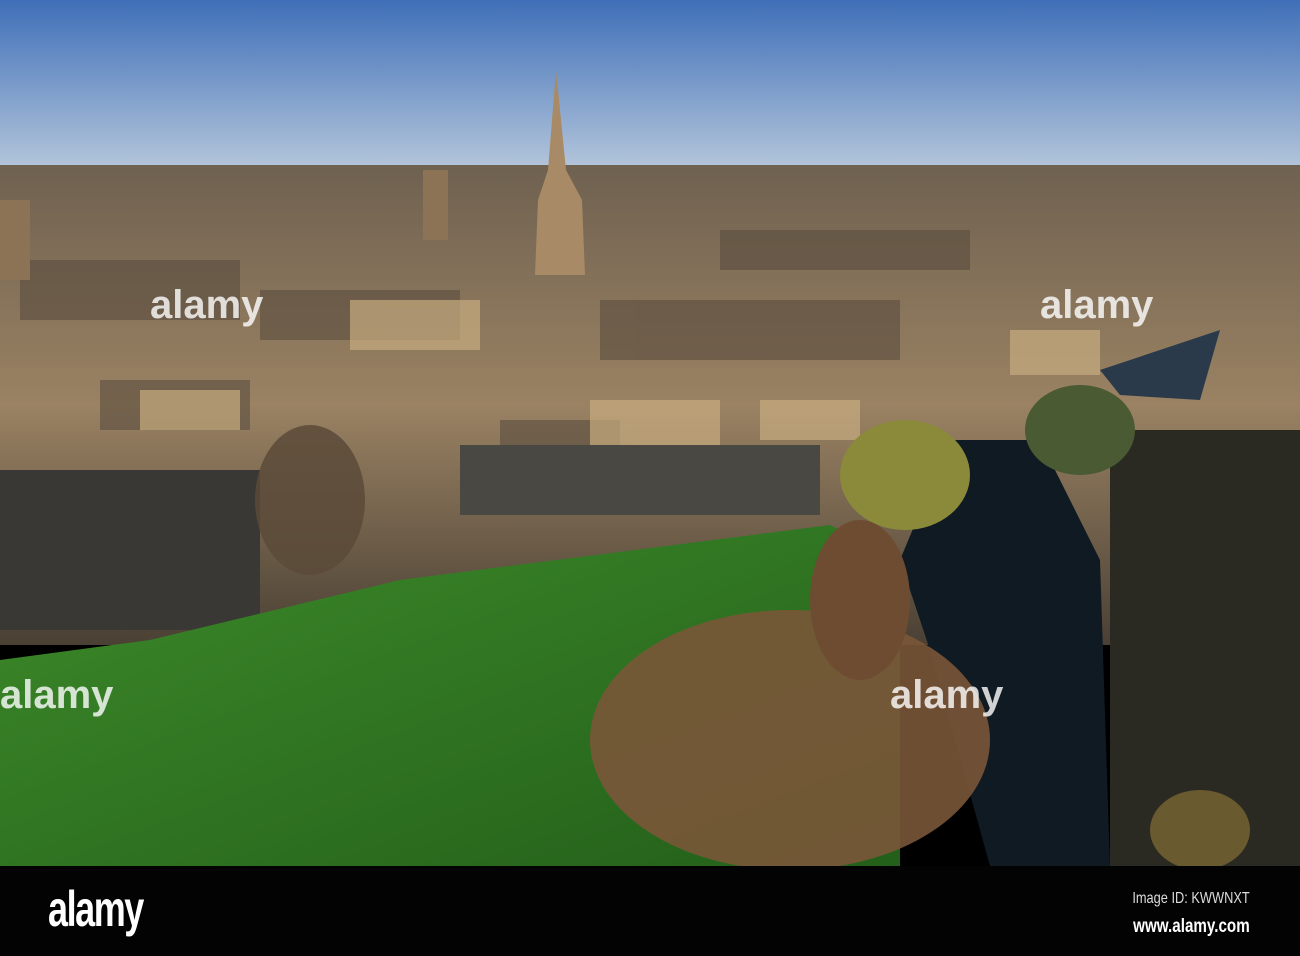 This screenshot has width=1300, height=956. What do you see at coordinates (130, 550) in the screenshot?
I see `car-park` at bounding box center [130, 550].